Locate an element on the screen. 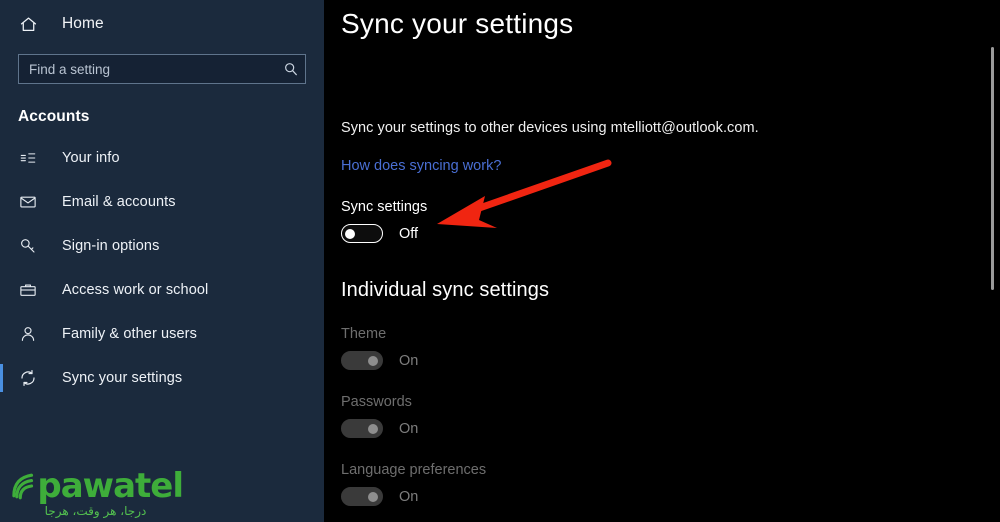 This screenshot has height=522, width=1000. theme-state: On is located at coordinates (409, 360).